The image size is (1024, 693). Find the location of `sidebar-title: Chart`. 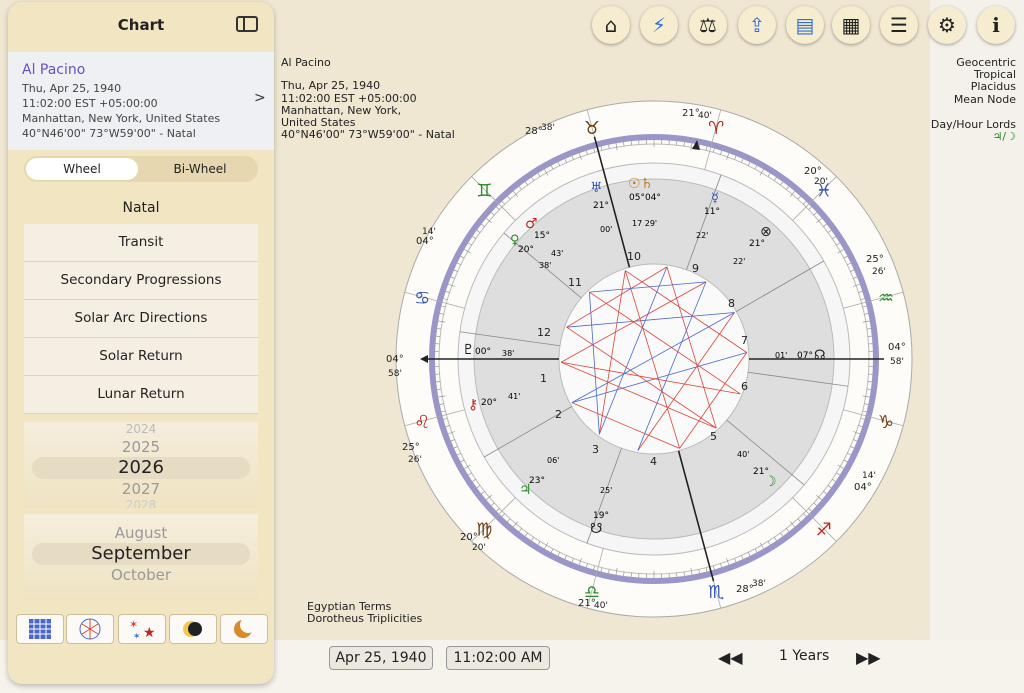

sidebar-title: Chart is located at coordinates (141, 25).